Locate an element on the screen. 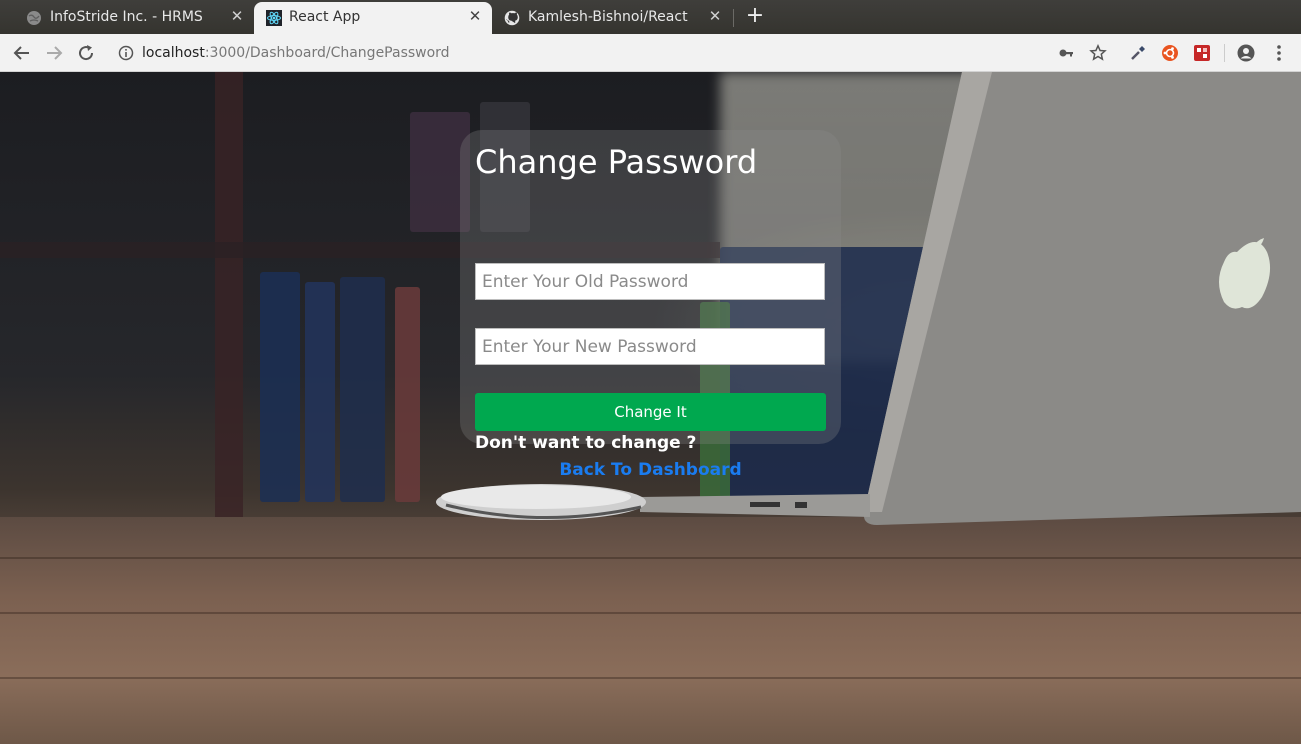 This screenshot has width=1301, height=744. address-bar: localhost:3000/Dashboard/ChangePassword is located at coordinates (608, 53).